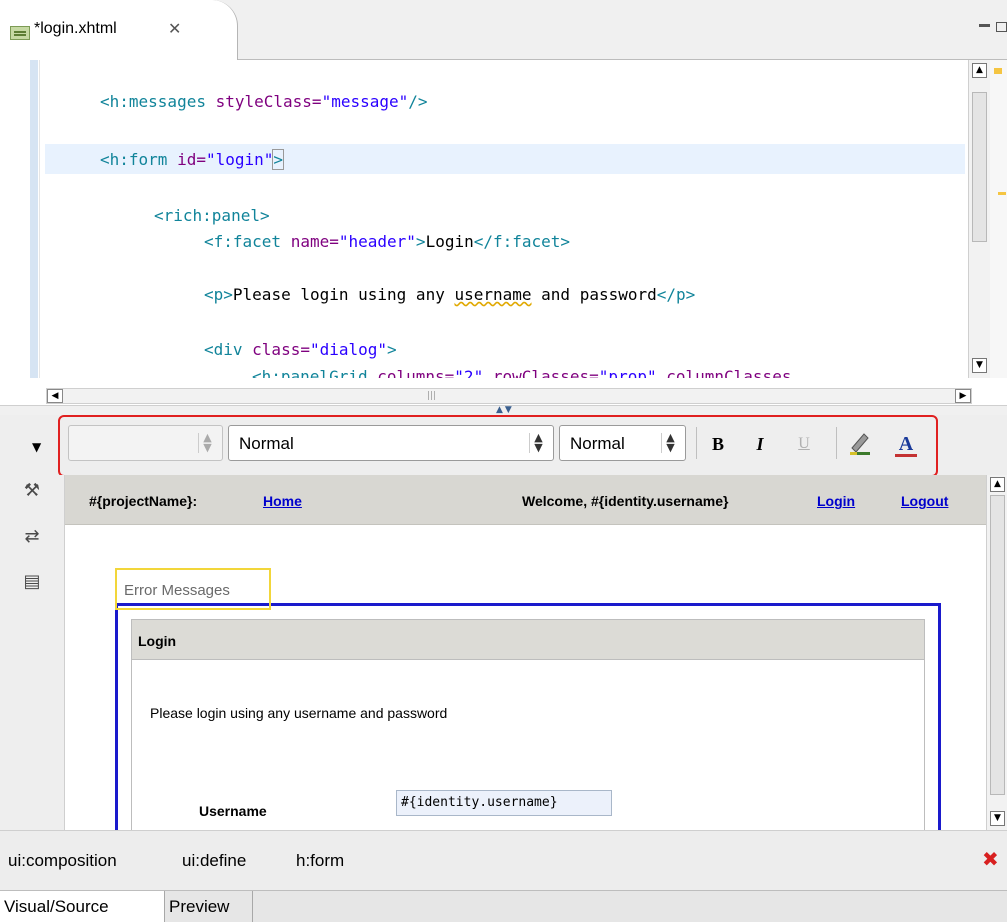 This screenshot has width=1007, height=922. Describe the element at coordinates (924, 501) in the screenshot. I see `logout-link: Logout` at that location.